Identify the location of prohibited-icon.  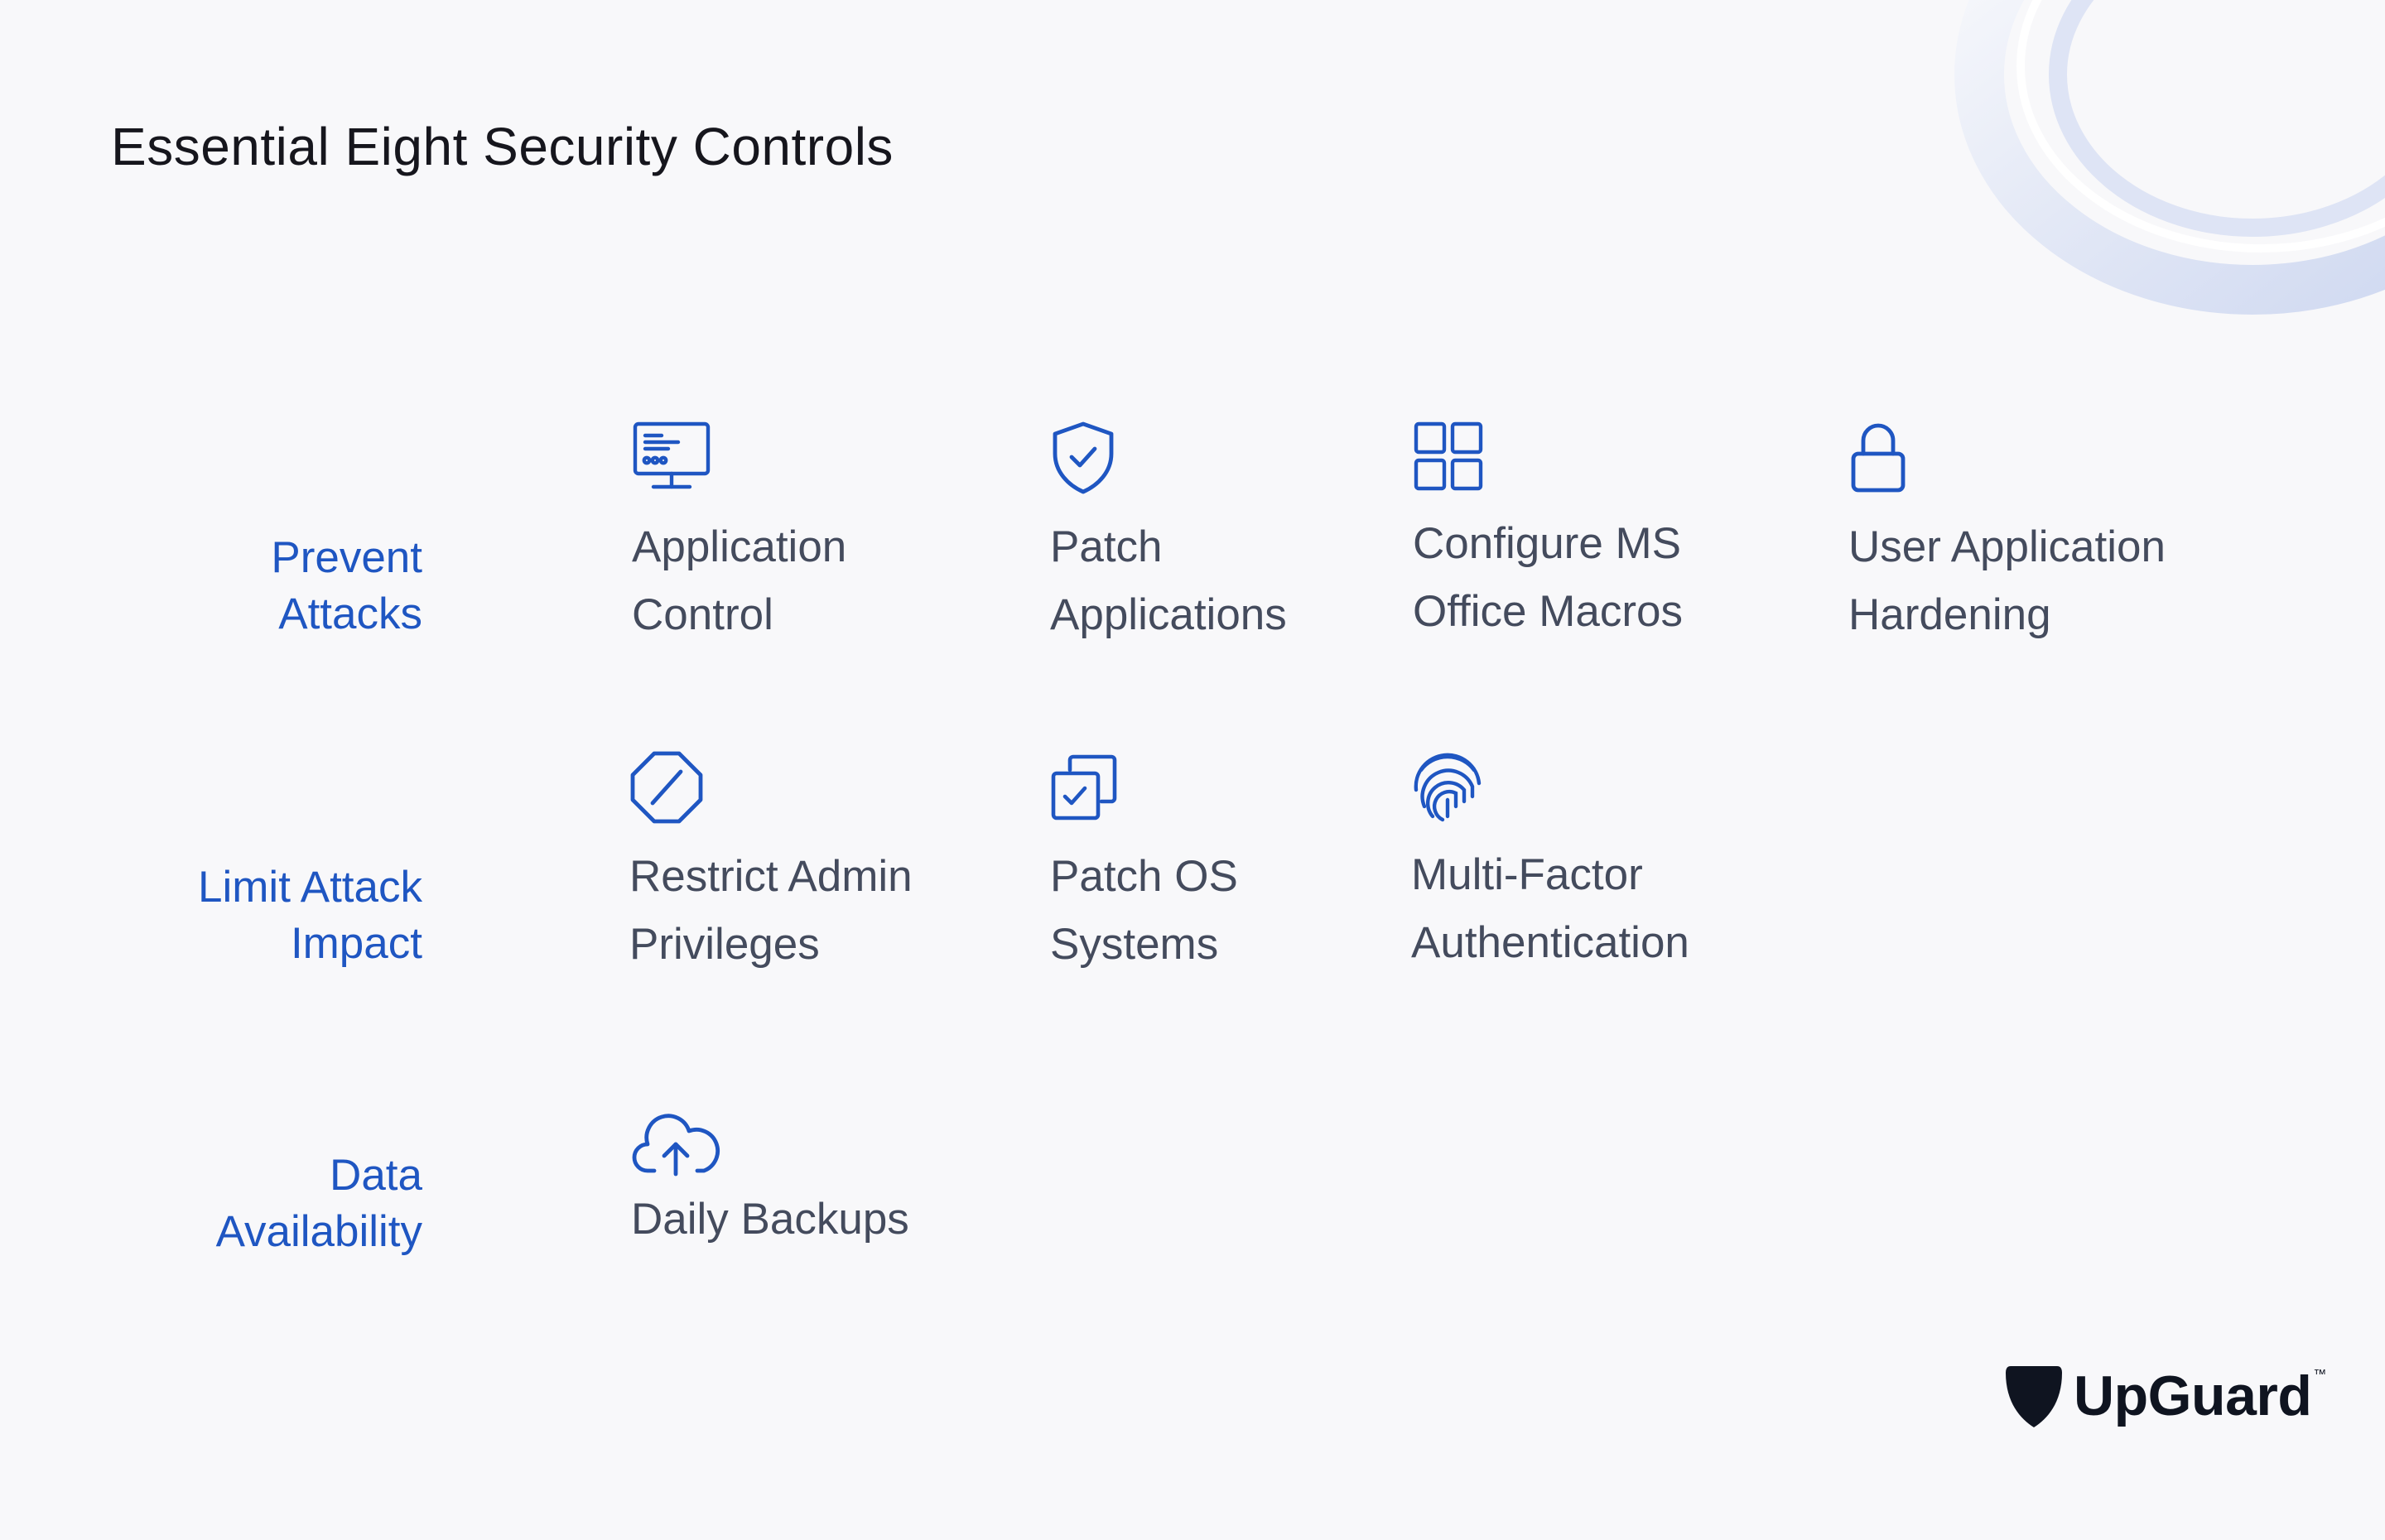
(807, 788).